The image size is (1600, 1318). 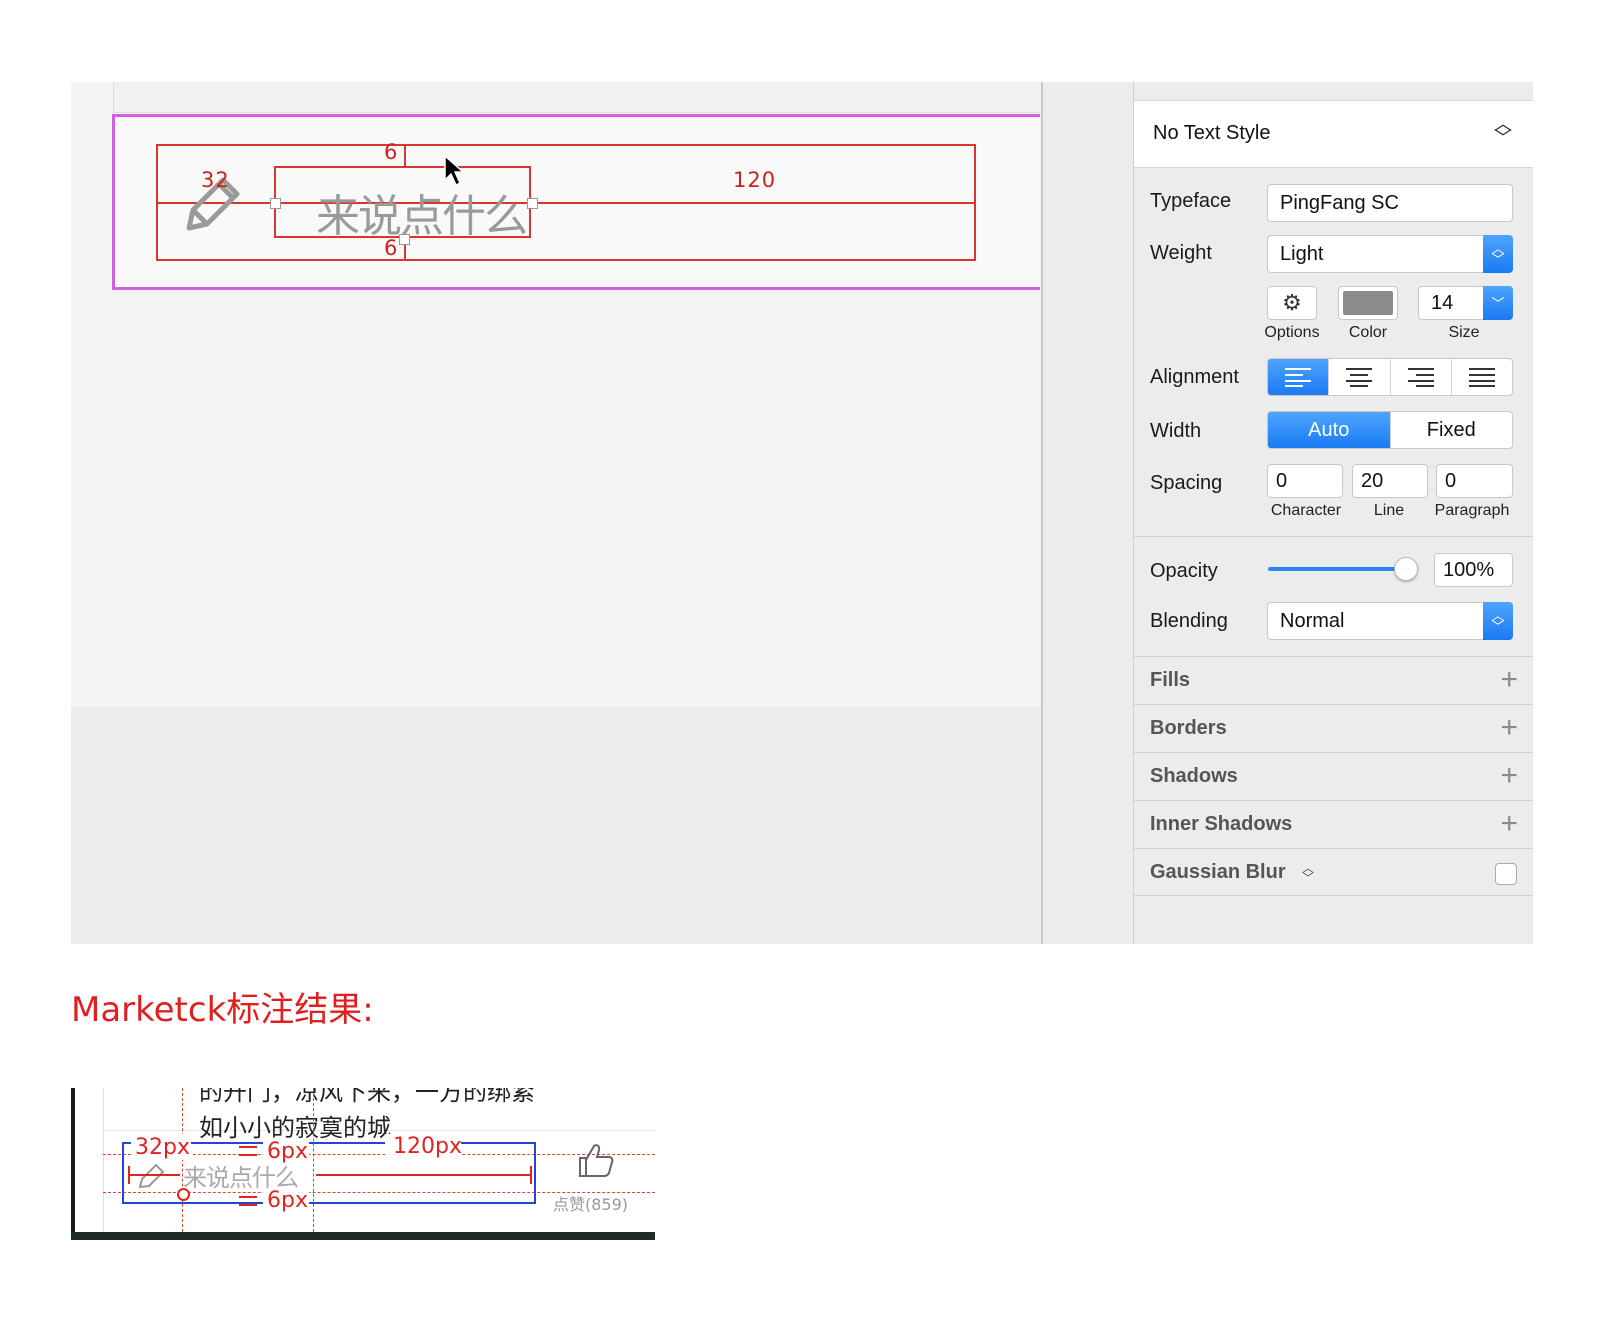 What do you see at coordinates (367, 1097) in the screenshot?
I see `article-text-line1: 的开门，凉风下来，一方的绑紧` at bounding box center [367, 1097].